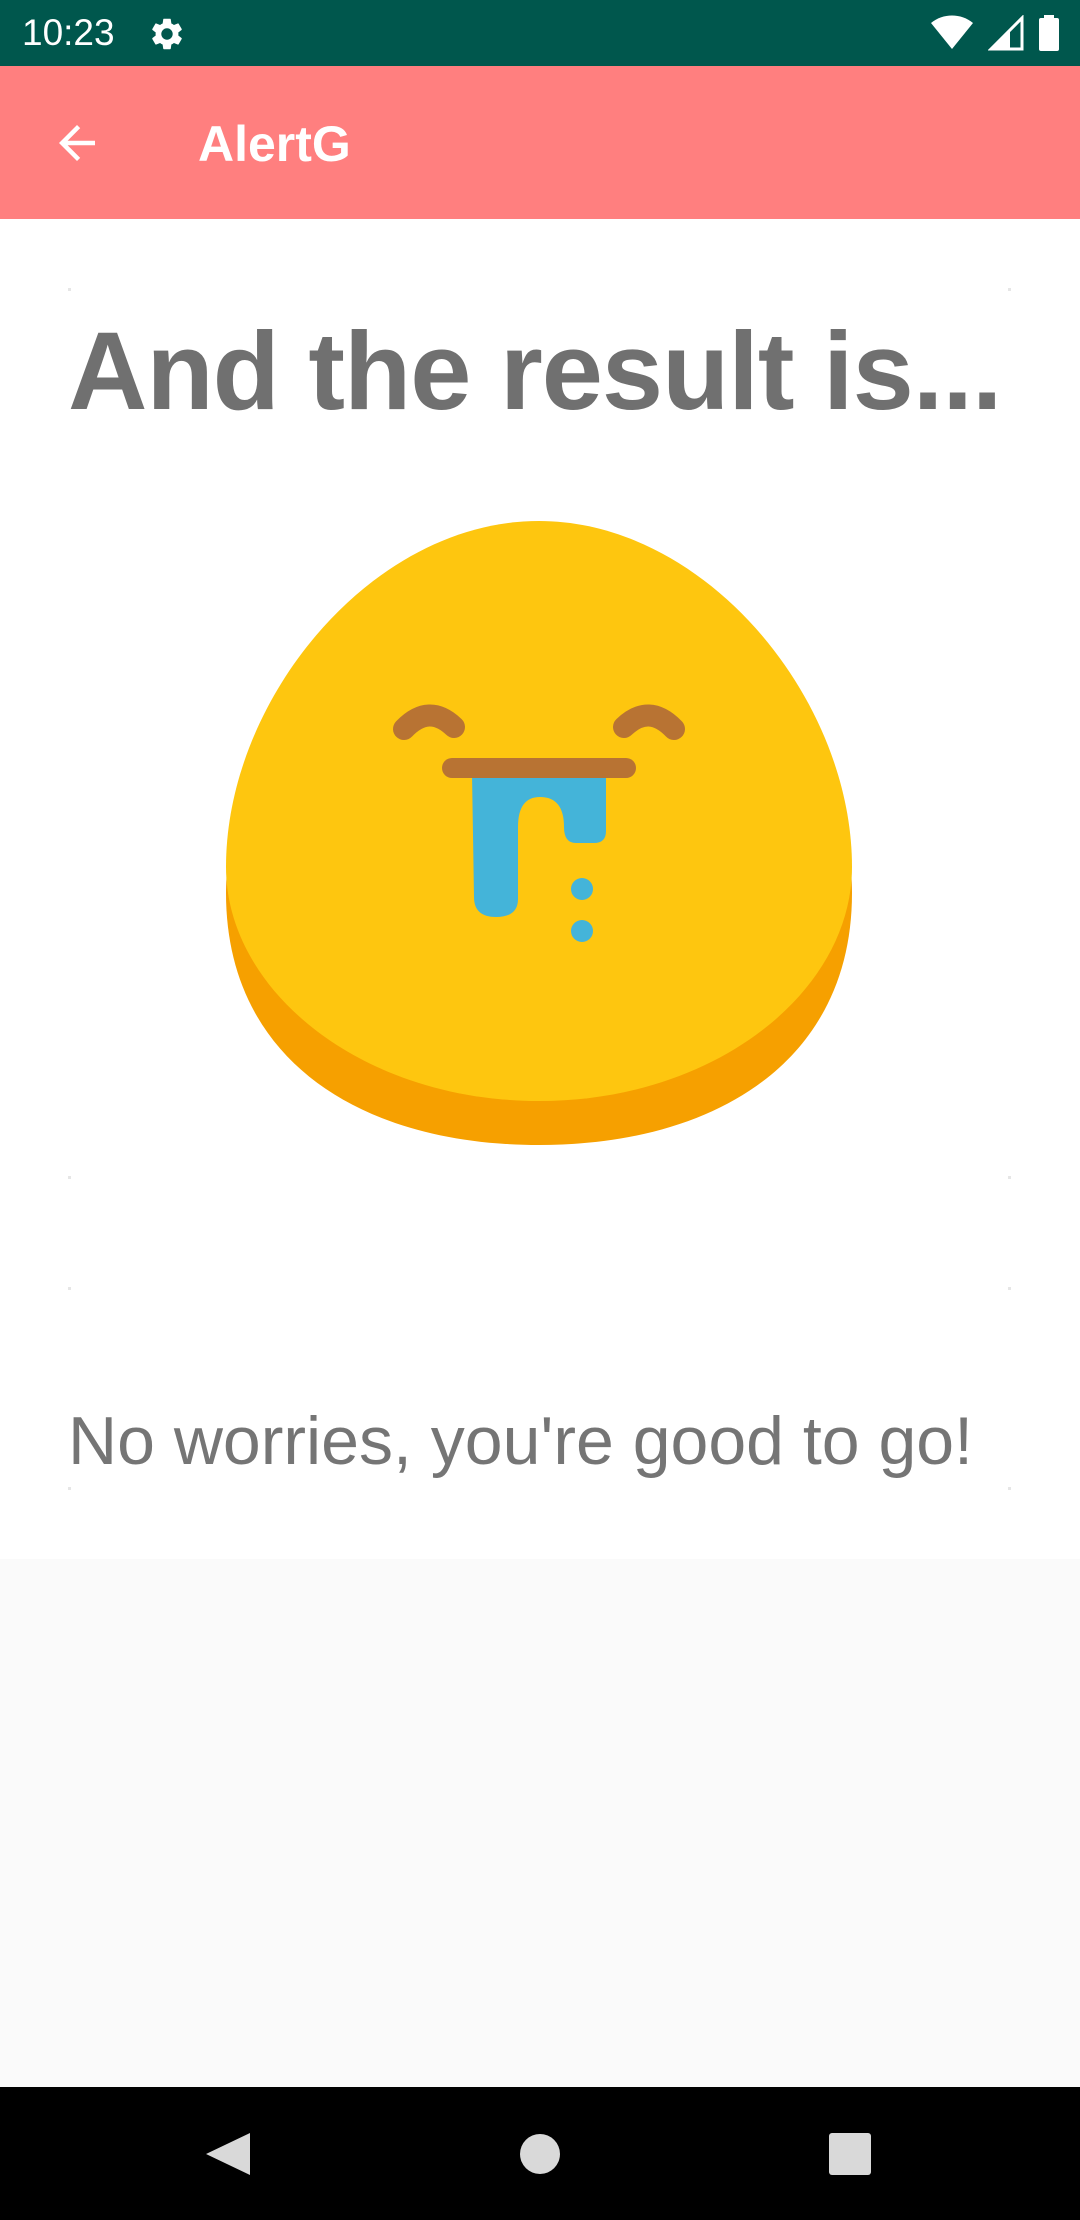 This screenshot has height=2220, width=1080. Describe the element at coordinates (539, 768) in the screenshot. I see `mouth` at that location.